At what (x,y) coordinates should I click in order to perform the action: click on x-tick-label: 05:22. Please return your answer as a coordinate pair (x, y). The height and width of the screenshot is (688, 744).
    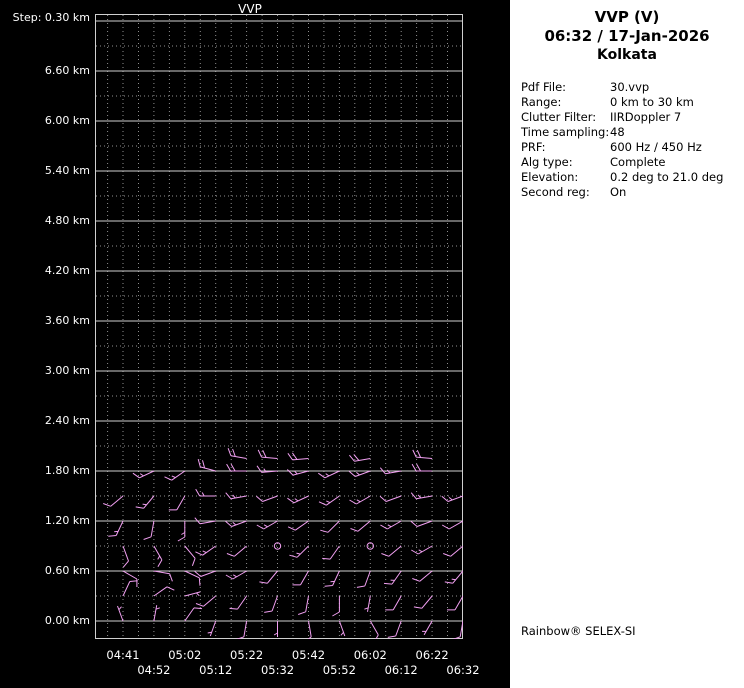
    Looking at the image, I should click on (247, 655).